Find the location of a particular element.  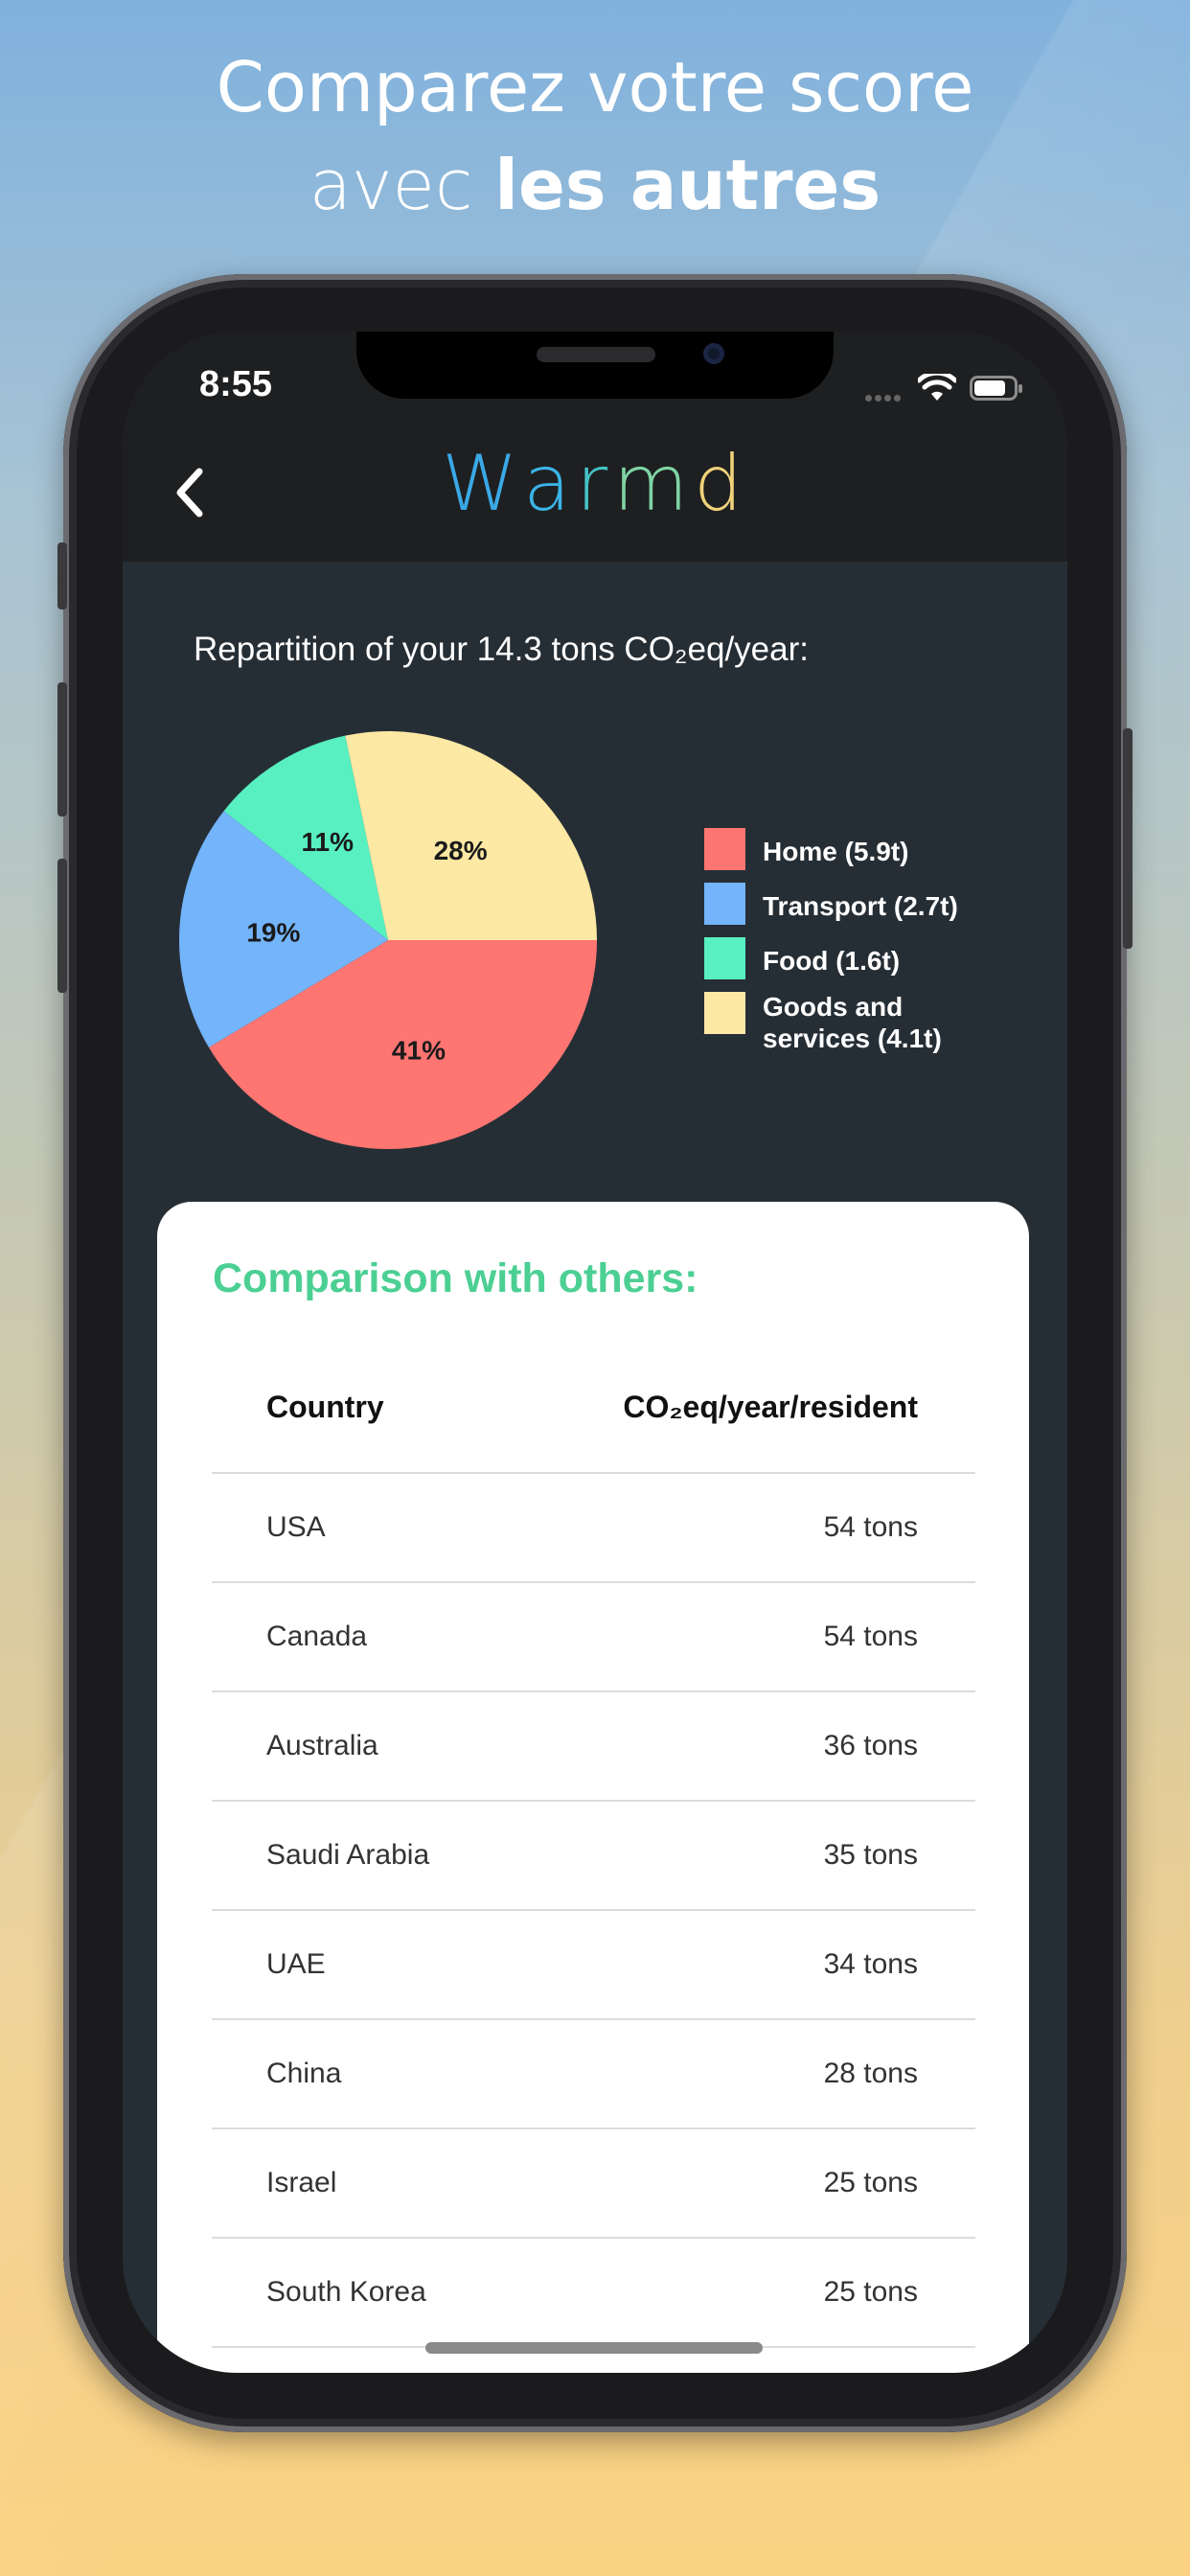

home-indicator is located at coordinates (594, 2348).